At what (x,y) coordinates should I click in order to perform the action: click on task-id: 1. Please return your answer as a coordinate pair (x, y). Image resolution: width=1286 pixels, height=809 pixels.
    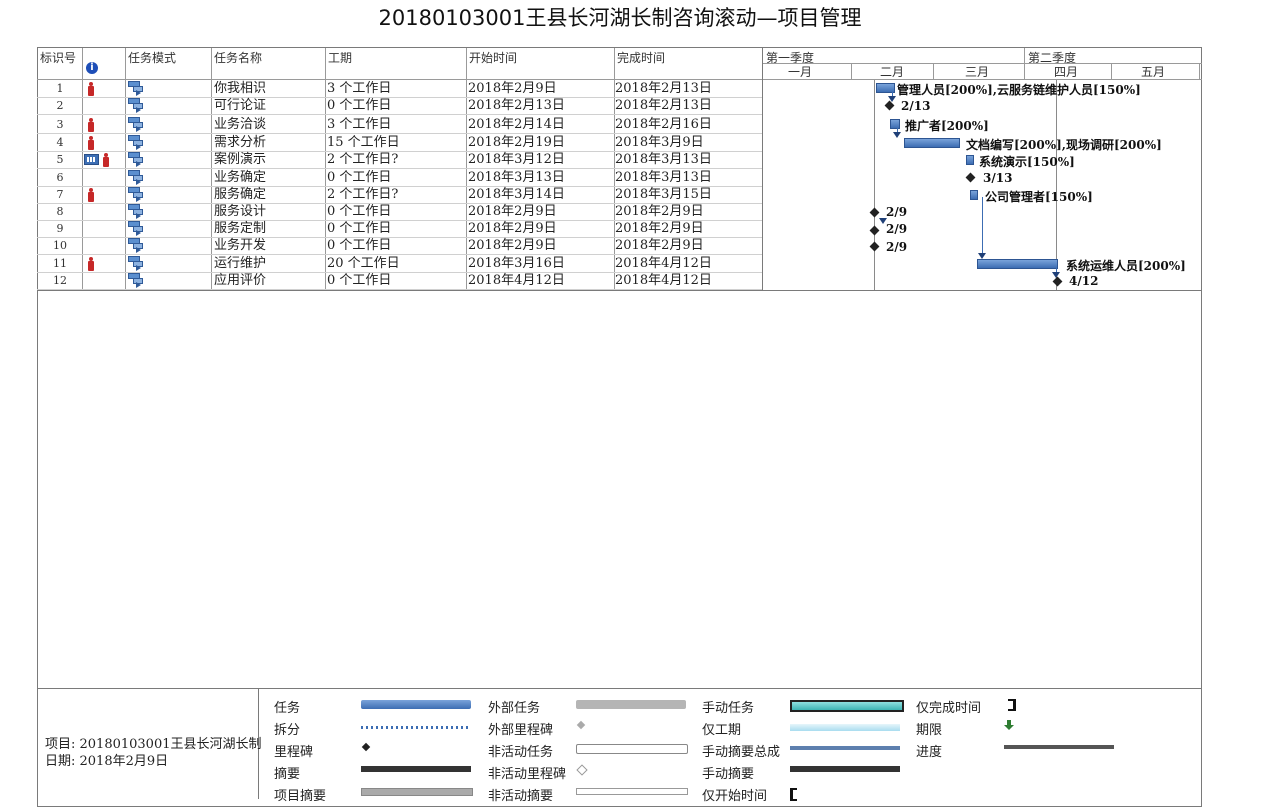
    Looking at the image, I should click on (60, 88).